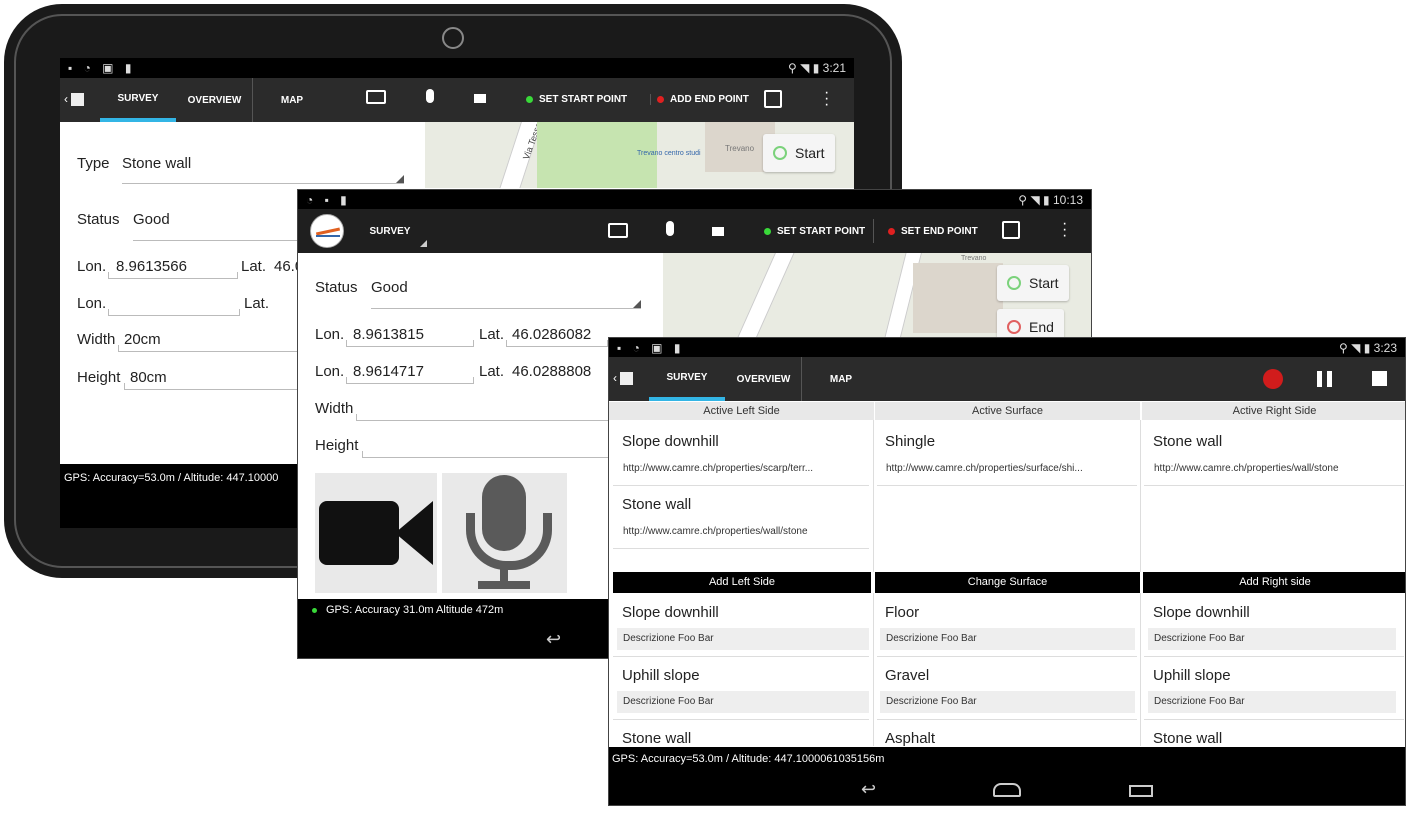  Describe the element at coordinates (156, 163) in the screenshot. I see `type-value: Stone wall` at that location.